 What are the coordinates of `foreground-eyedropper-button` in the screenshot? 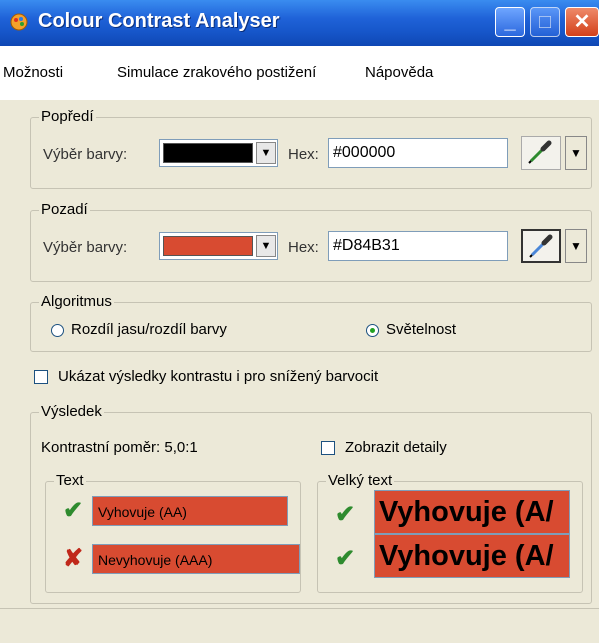 It's located at (541, 153).